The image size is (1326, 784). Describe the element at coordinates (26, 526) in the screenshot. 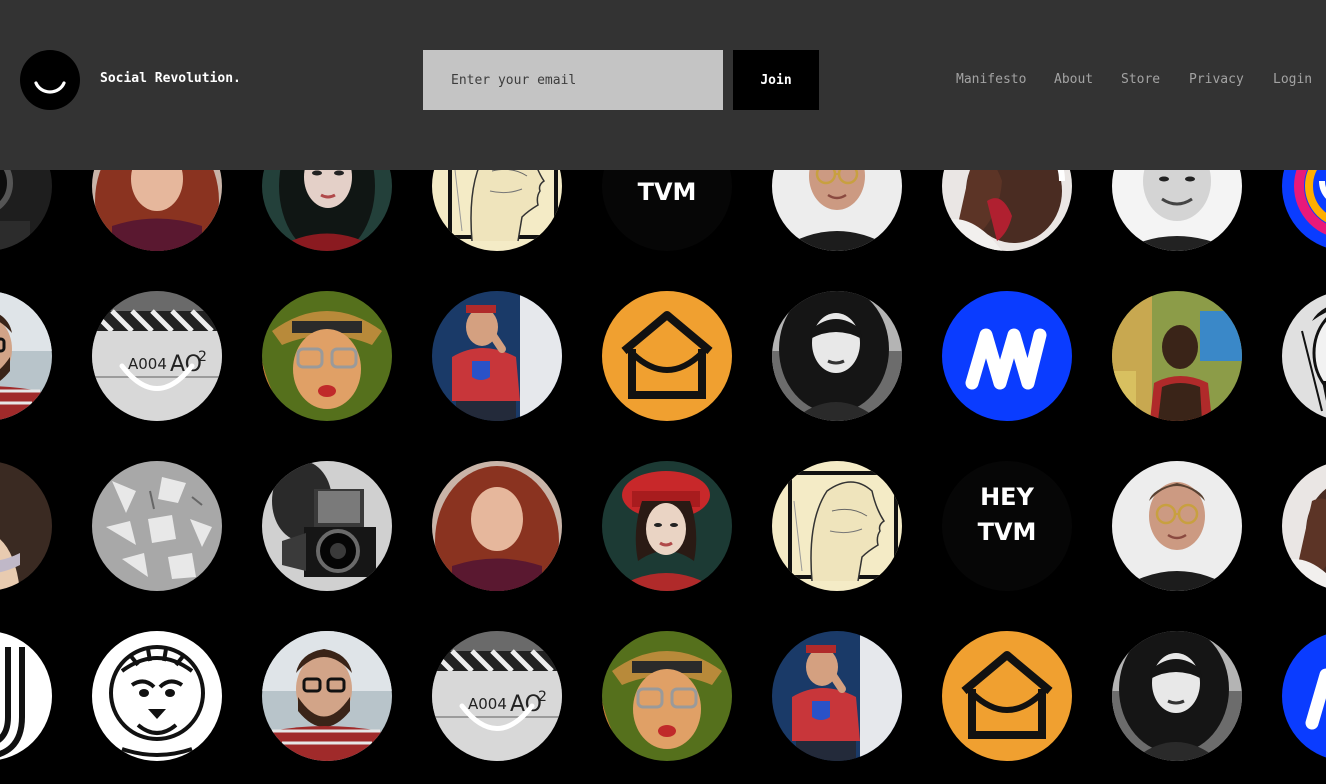

I see `avatar-painting-nude` at that location.